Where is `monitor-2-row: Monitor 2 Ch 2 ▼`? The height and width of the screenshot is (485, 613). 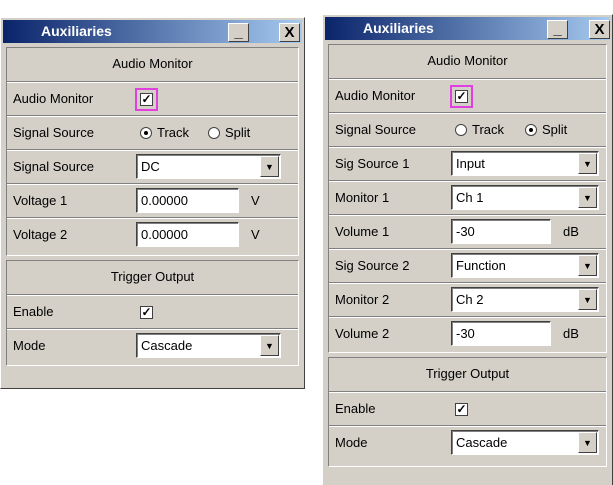
monitor-2-row: Monitor 2 Ch 2 ▼ is located at coordinates (467, 300).